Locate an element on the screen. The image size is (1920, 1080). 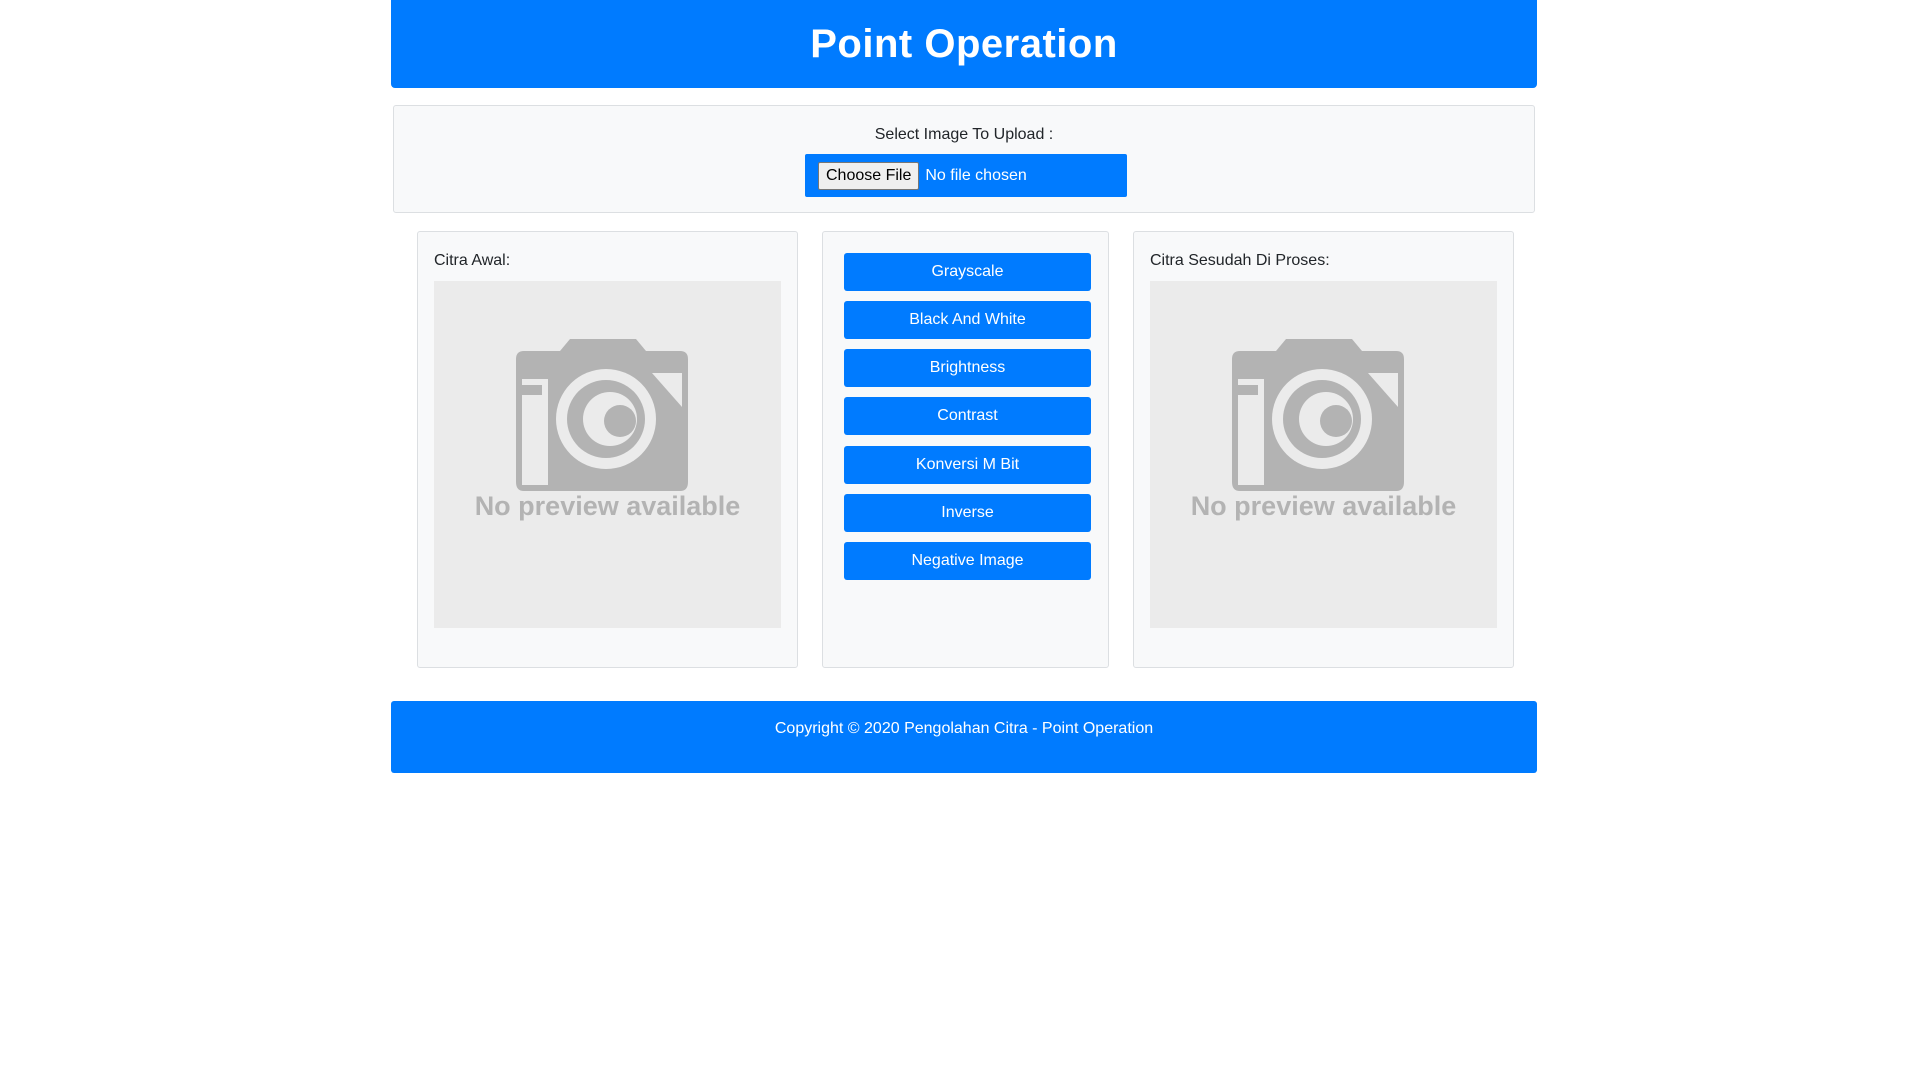
original-image-preview: No preview available is located at coordinates (607, 454).